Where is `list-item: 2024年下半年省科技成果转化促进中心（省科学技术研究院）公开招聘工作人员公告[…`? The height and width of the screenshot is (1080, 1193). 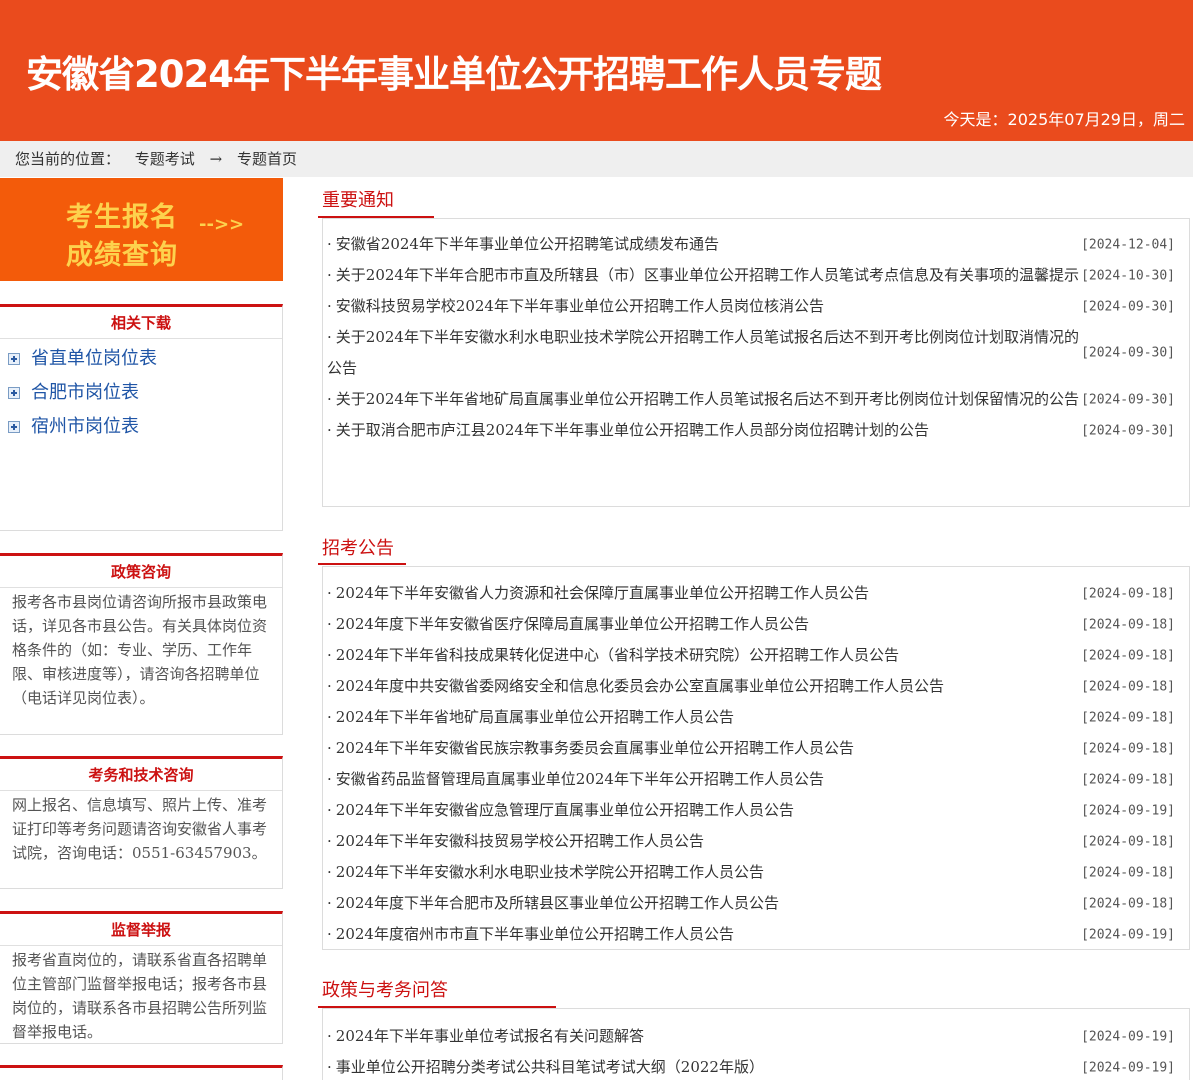 list-item: 2024年下半年省科技成果转化促进中心（省科学技术研究院）公开招聘工作人员公告[… is located at coordinates (756, 655).